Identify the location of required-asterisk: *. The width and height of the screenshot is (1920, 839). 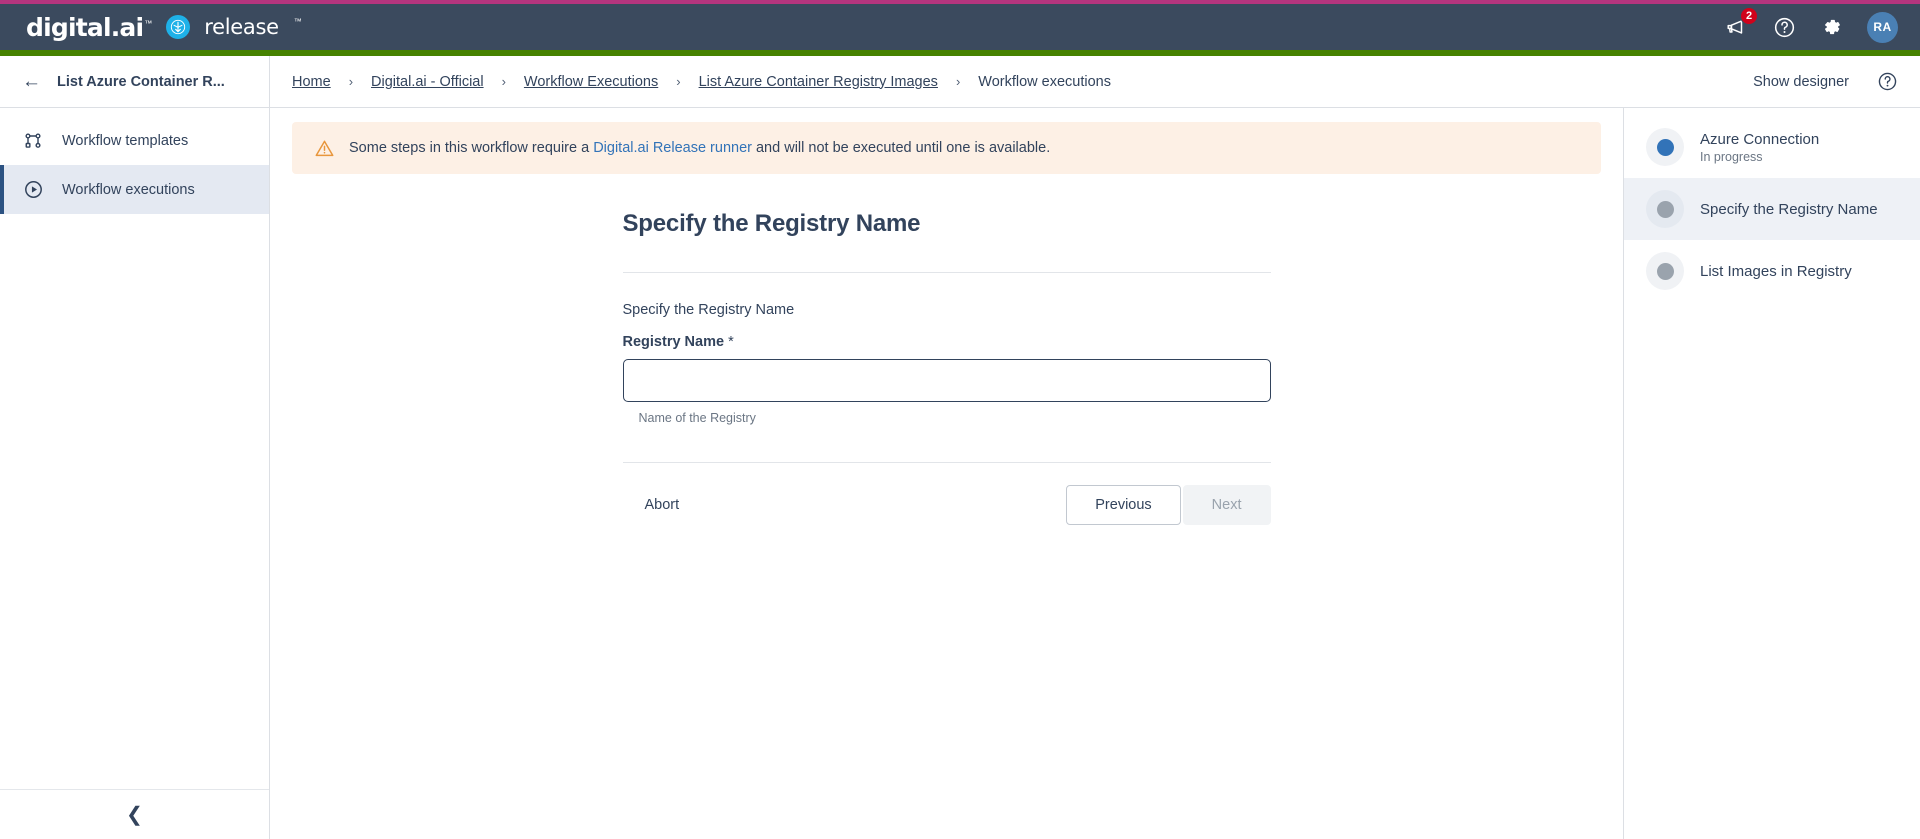
(731, 342).